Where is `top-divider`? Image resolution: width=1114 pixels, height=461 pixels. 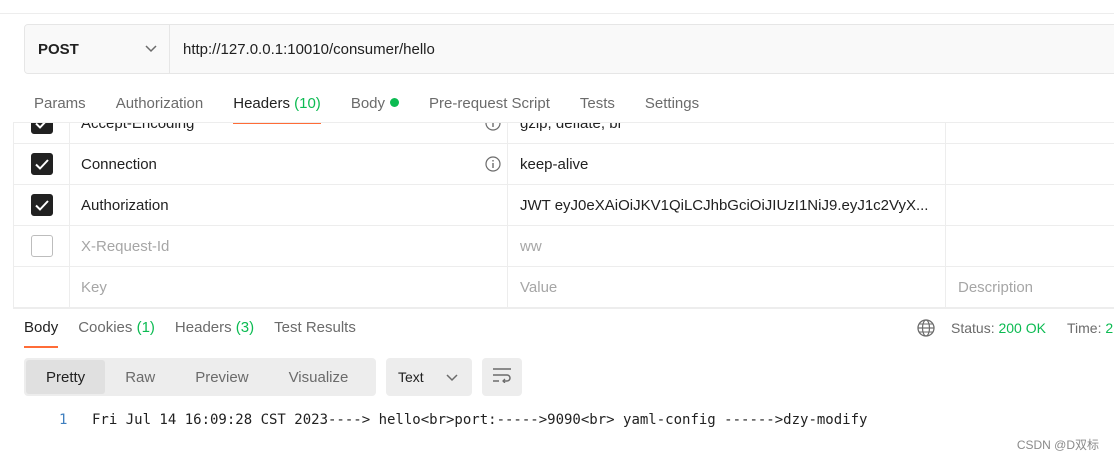 top-divider is located at coordinates (557, 13).